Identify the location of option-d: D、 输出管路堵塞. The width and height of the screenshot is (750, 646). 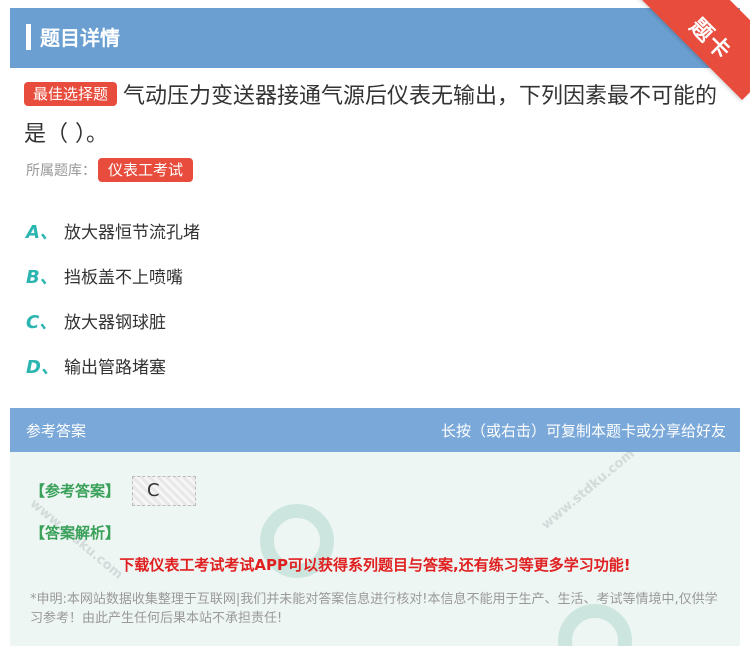
(113, 365).